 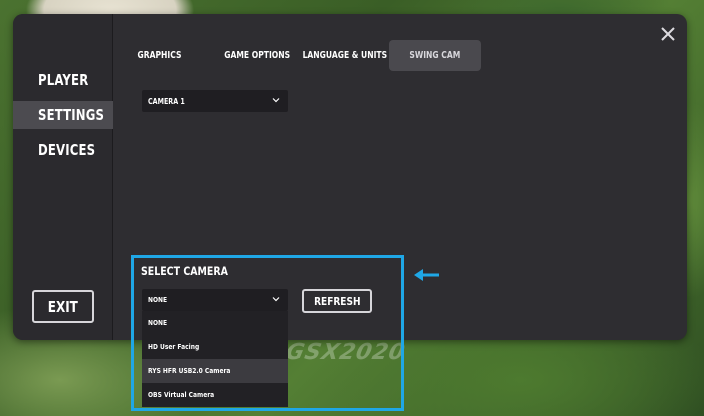 I want to click on sidebar: PLAYER SETTINGS DEVICES EXIT, so click(x=63, y=177).